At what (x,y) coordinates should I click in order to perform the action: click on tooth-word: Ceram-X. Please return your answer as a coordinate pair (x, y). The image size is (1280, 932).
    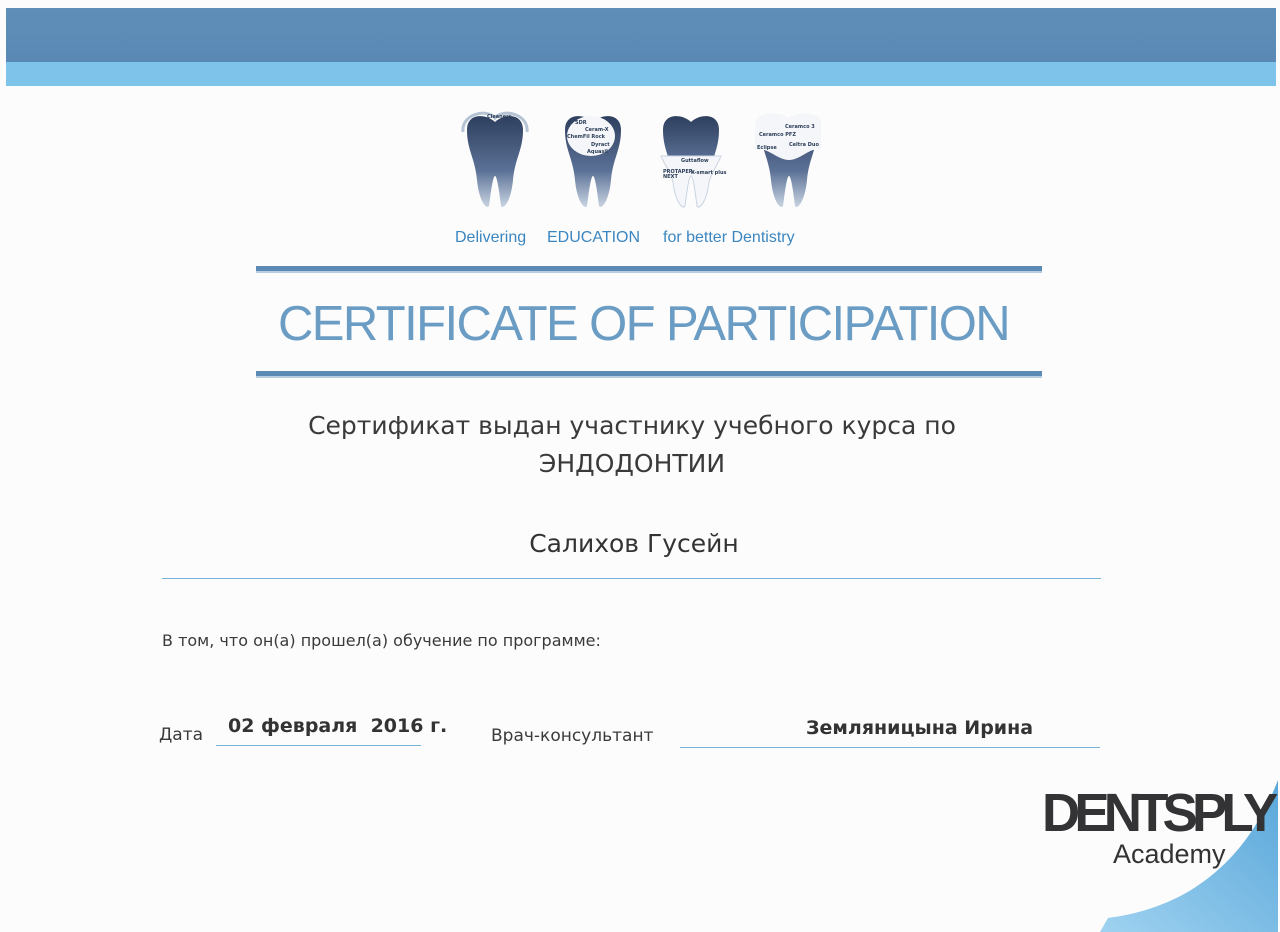
    Looking at the image, I should click on (597, 130).